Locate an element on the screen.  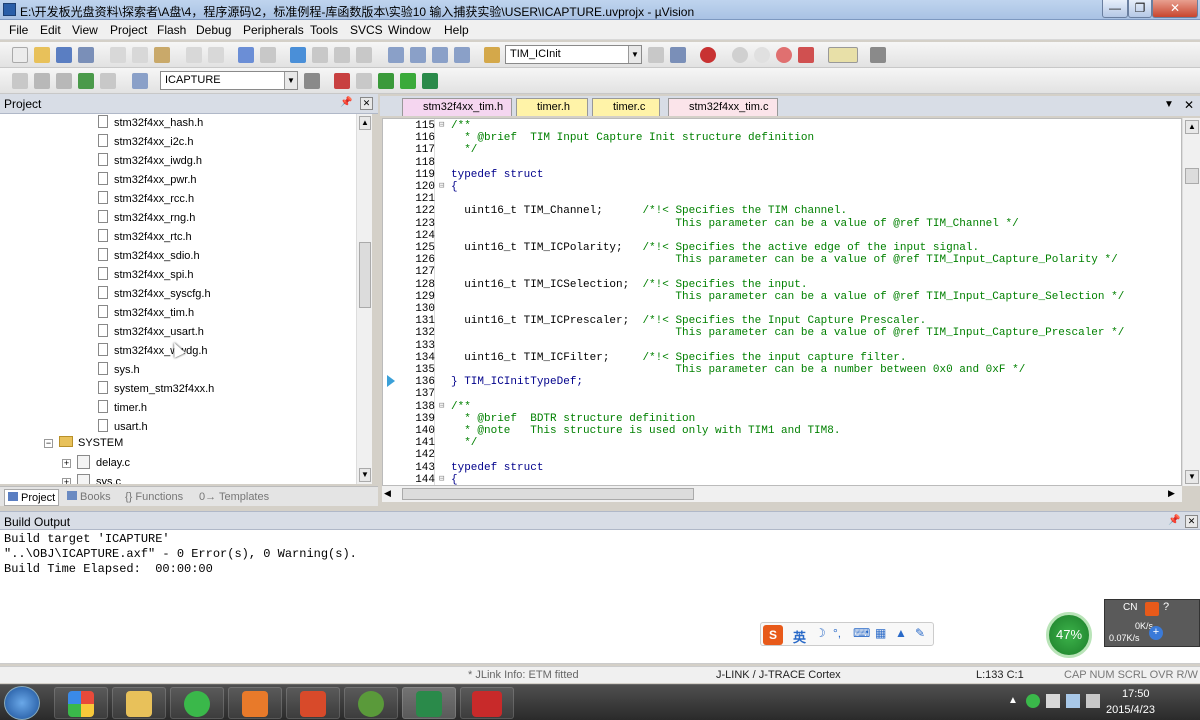
copy-icon is located at coordinates (140, 55).